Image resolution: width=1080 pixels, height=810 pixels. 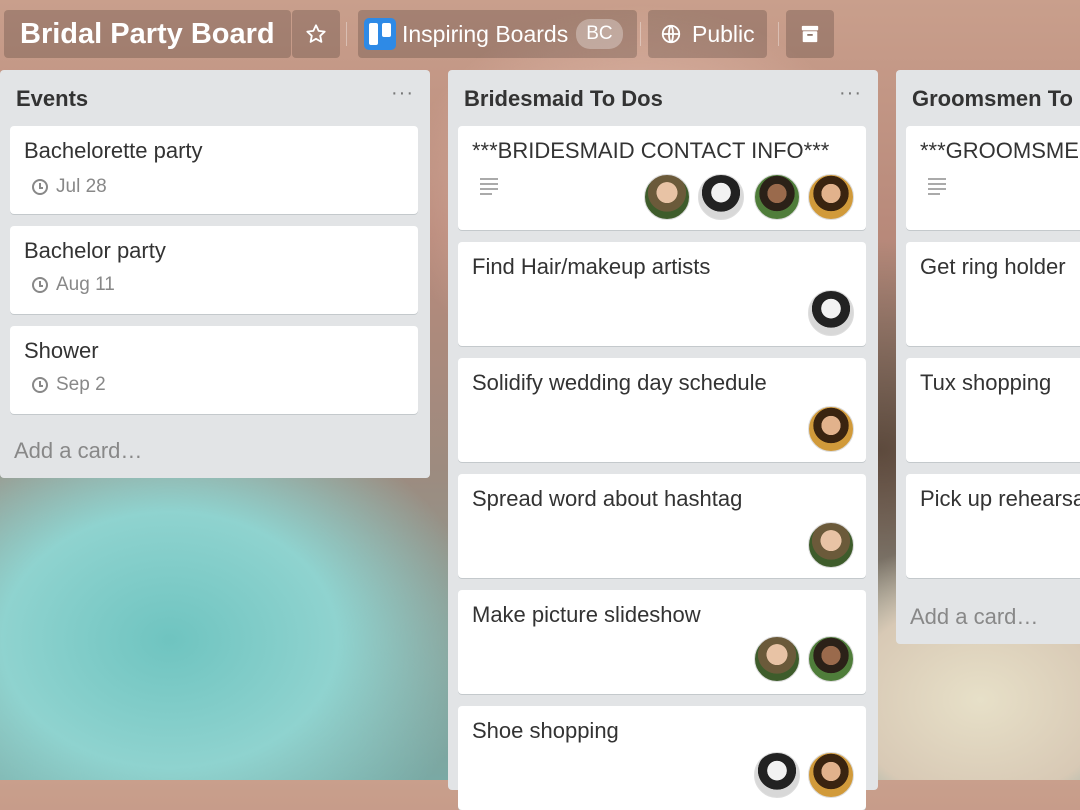 I want to click on due-date: Sep 2, so click(x=81, y=384).